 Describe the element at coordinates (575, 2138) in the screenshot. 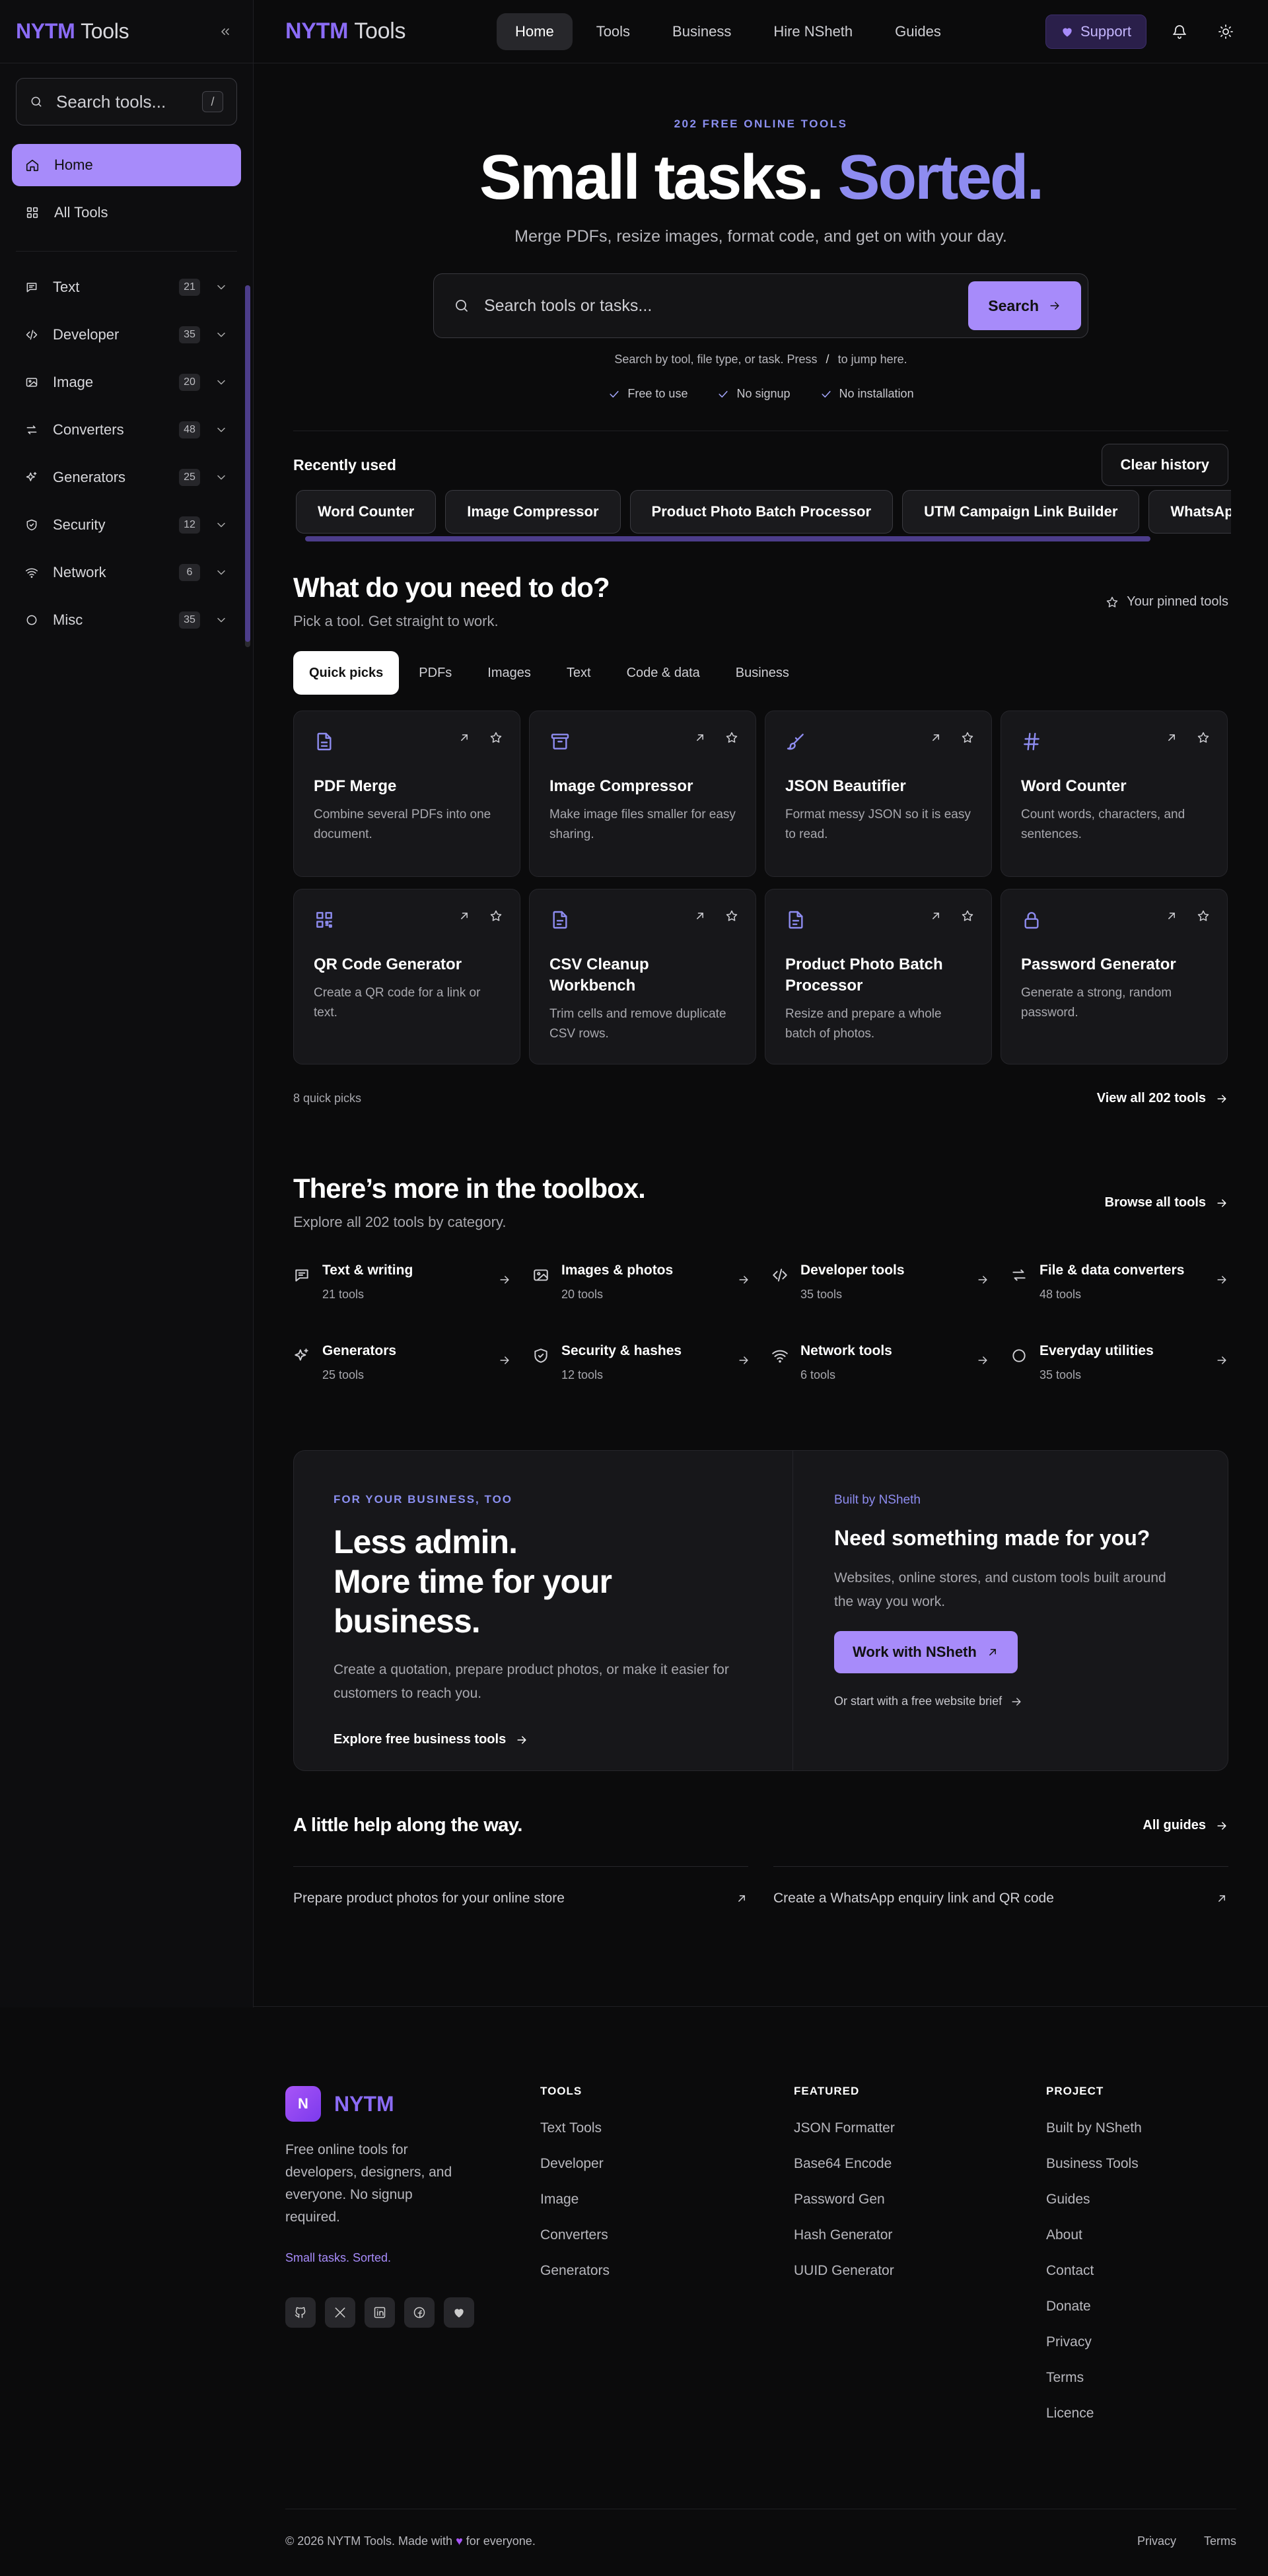

I see `footer-link: Text Tools` at that location.